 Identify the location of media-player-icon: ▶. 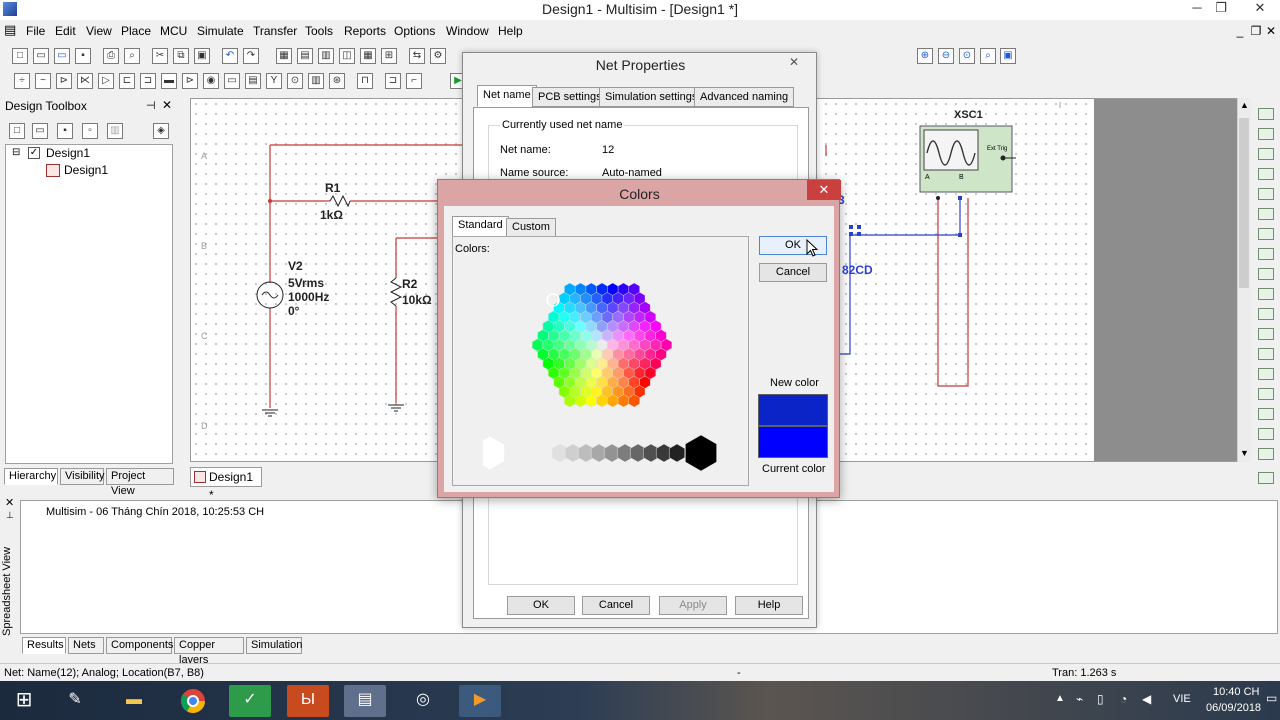
(480, 701).